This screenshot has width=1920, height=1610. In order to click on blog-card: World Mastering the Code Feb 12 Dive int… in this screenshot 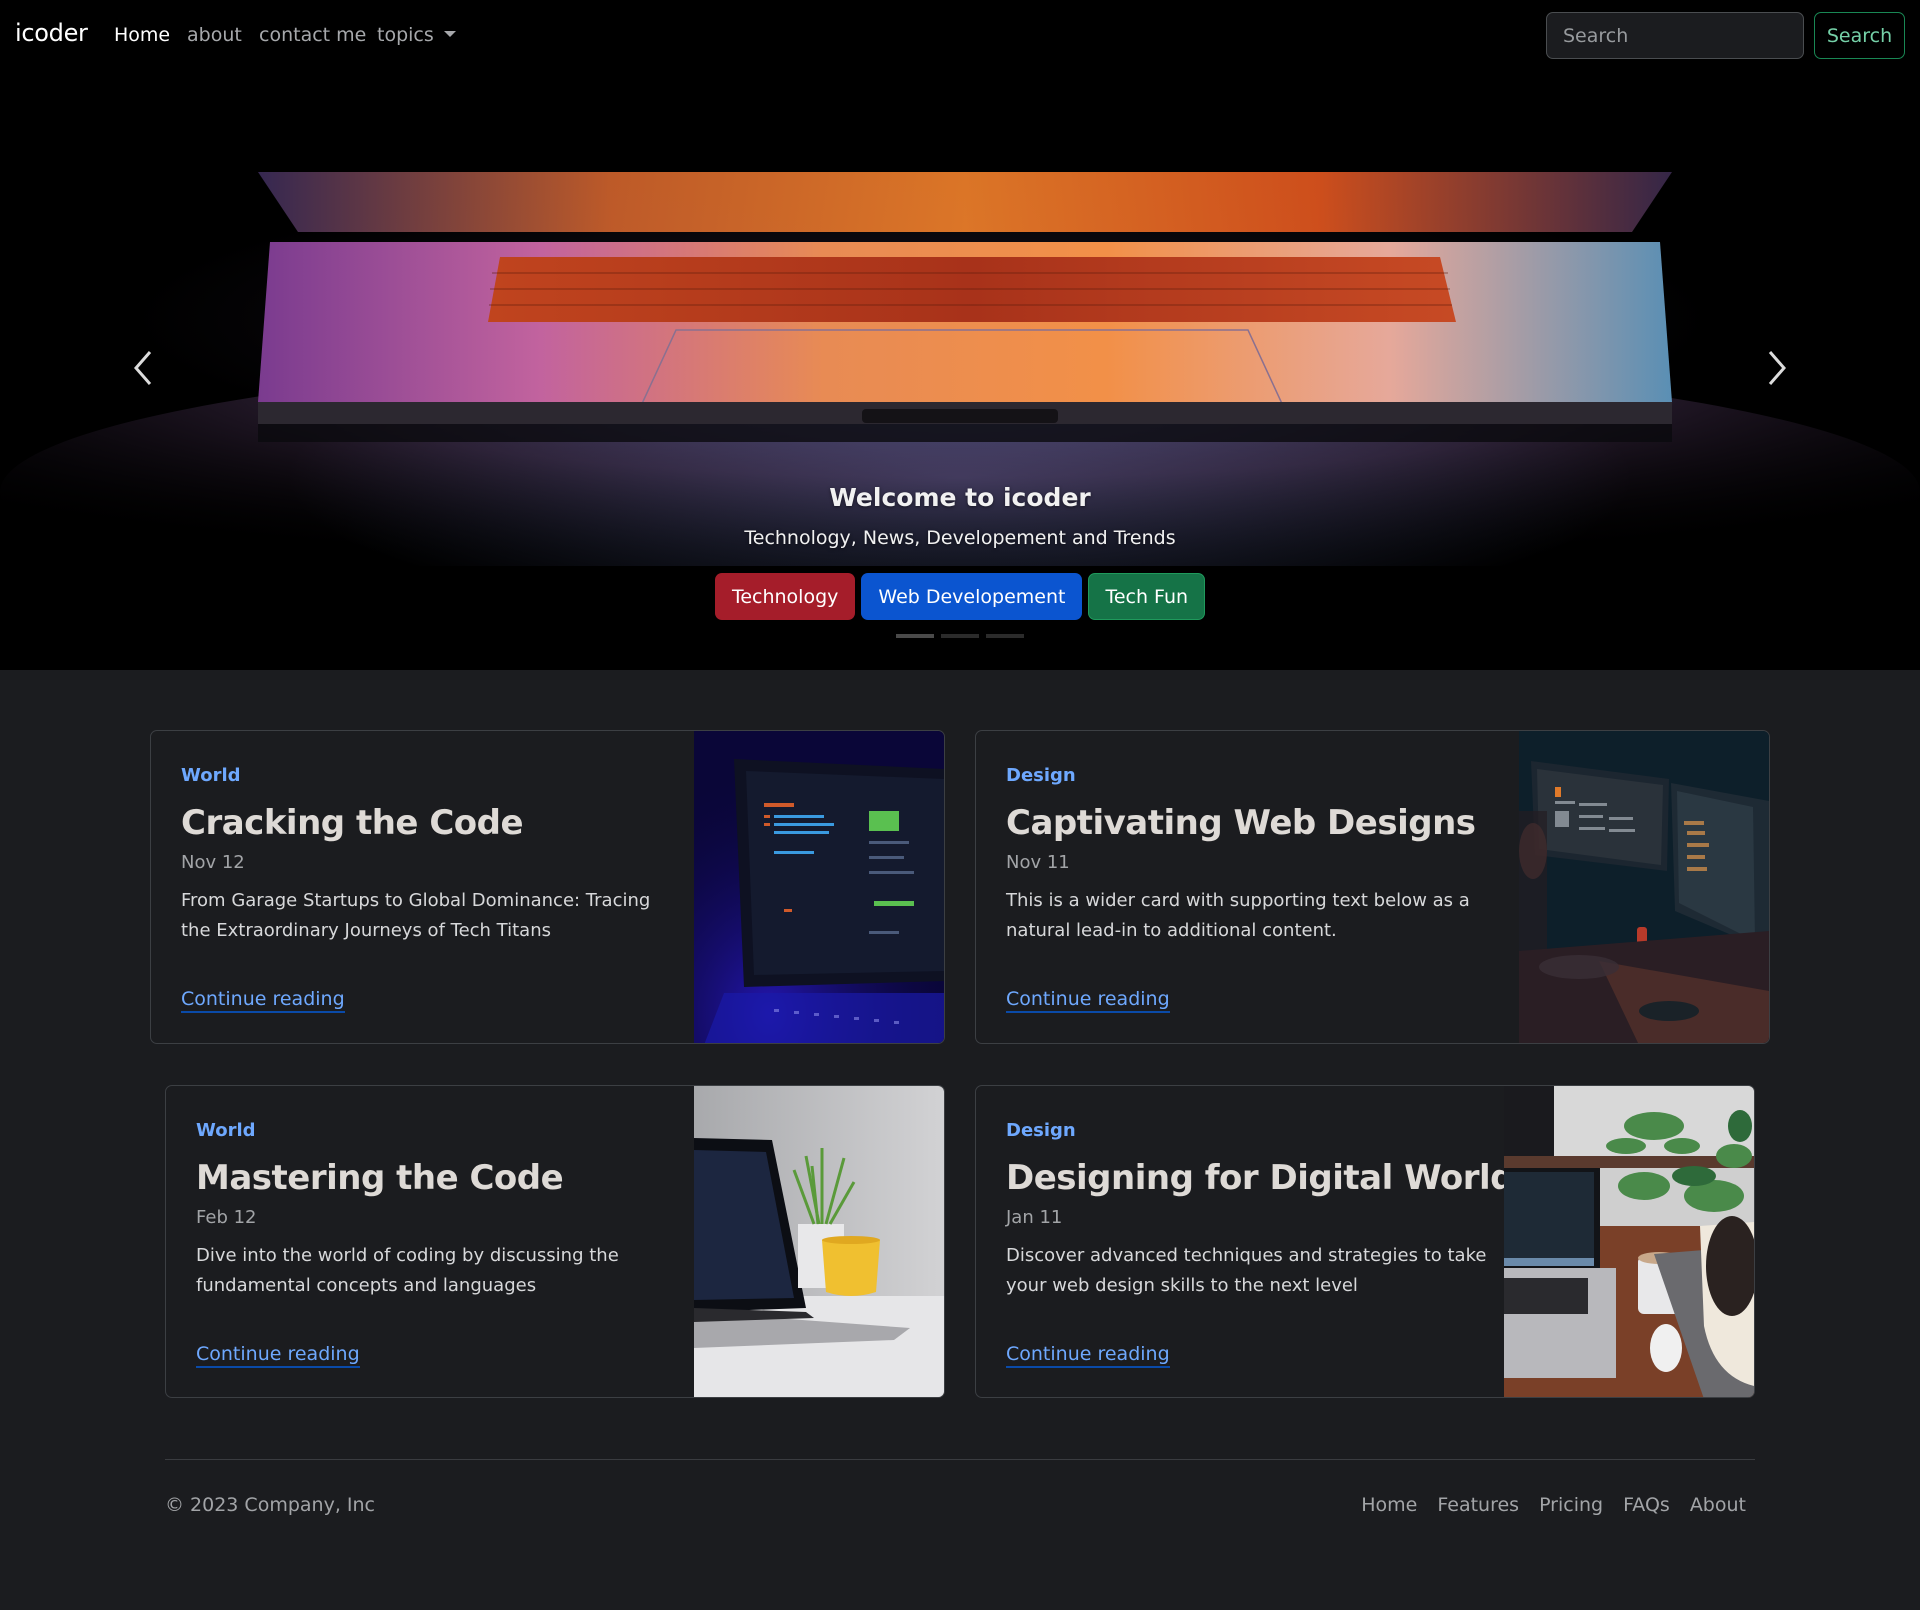, I will do `click(555, 1241)`.